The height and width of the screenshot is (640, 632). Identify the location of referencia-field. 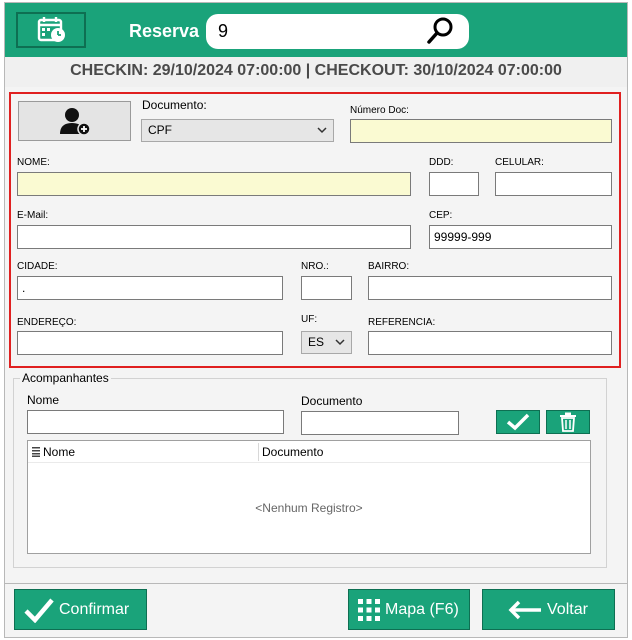
(490, 343).